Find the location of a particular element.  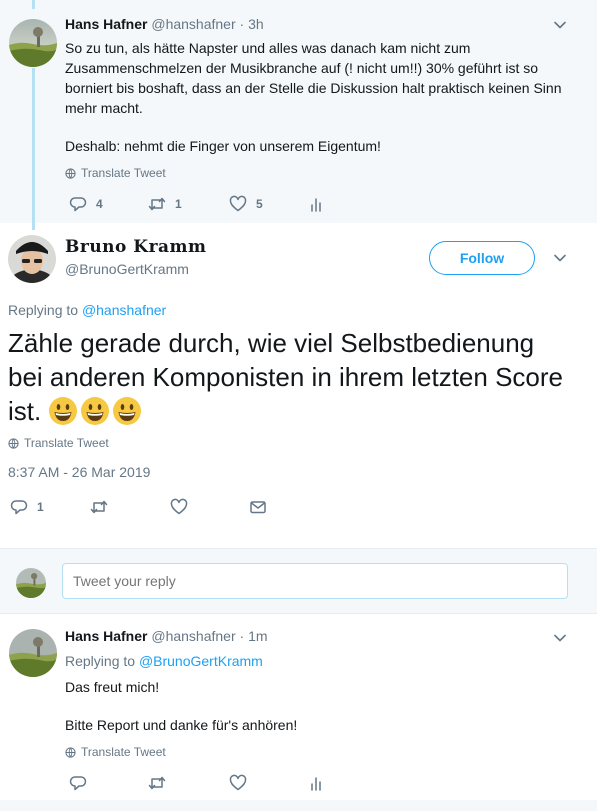

reply-button is located at coordinates (78, 783).